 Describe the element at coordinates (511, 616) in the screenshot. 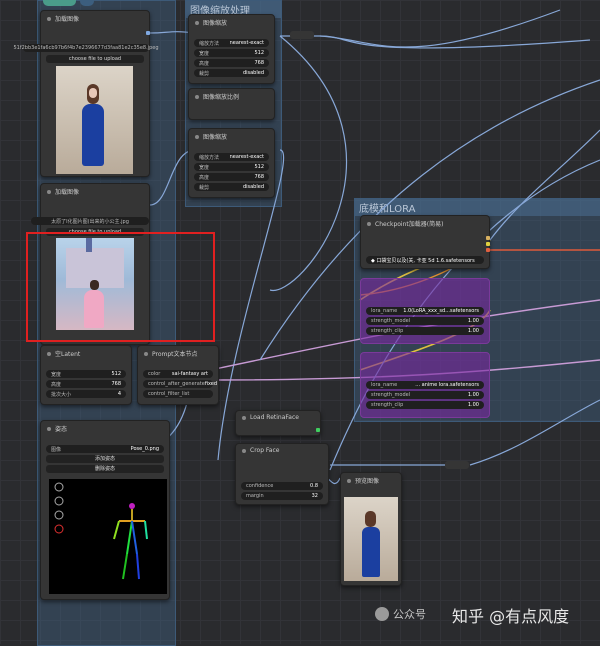

I see `zhihu-watermark: 知乎 @有点风度` at that location.